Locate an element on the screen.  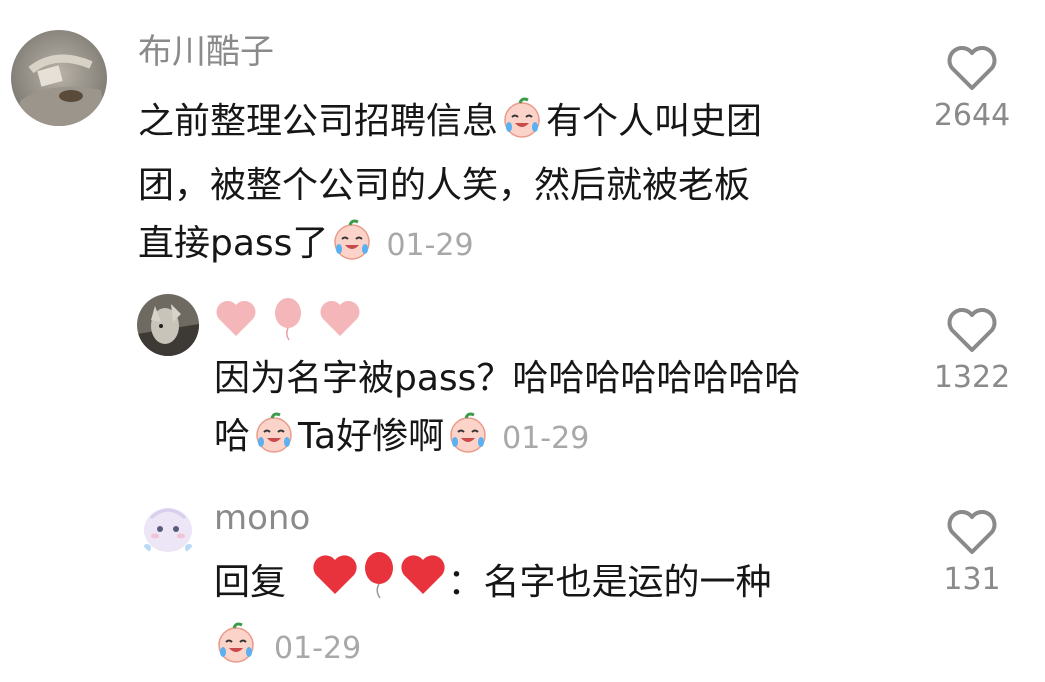
comment-line: 团，被整个公司的人笑，然后就被老板 is located at coordinates (444, 185).